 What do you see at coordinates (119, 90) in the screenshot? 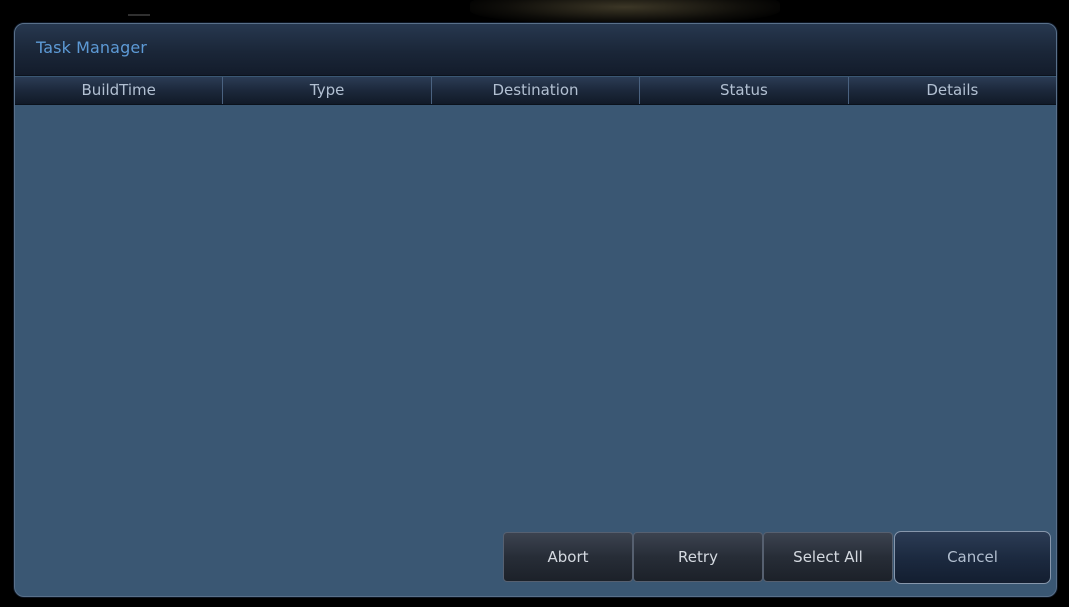
I see `column-header-buildtime: BuildTime` at bounding box center [119, 90].